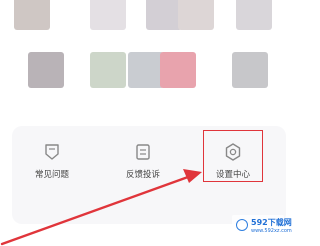  Describe the element at coordinates (271, 222) in the screenshot. I see `watermark-brand: 592下载网` at that location.